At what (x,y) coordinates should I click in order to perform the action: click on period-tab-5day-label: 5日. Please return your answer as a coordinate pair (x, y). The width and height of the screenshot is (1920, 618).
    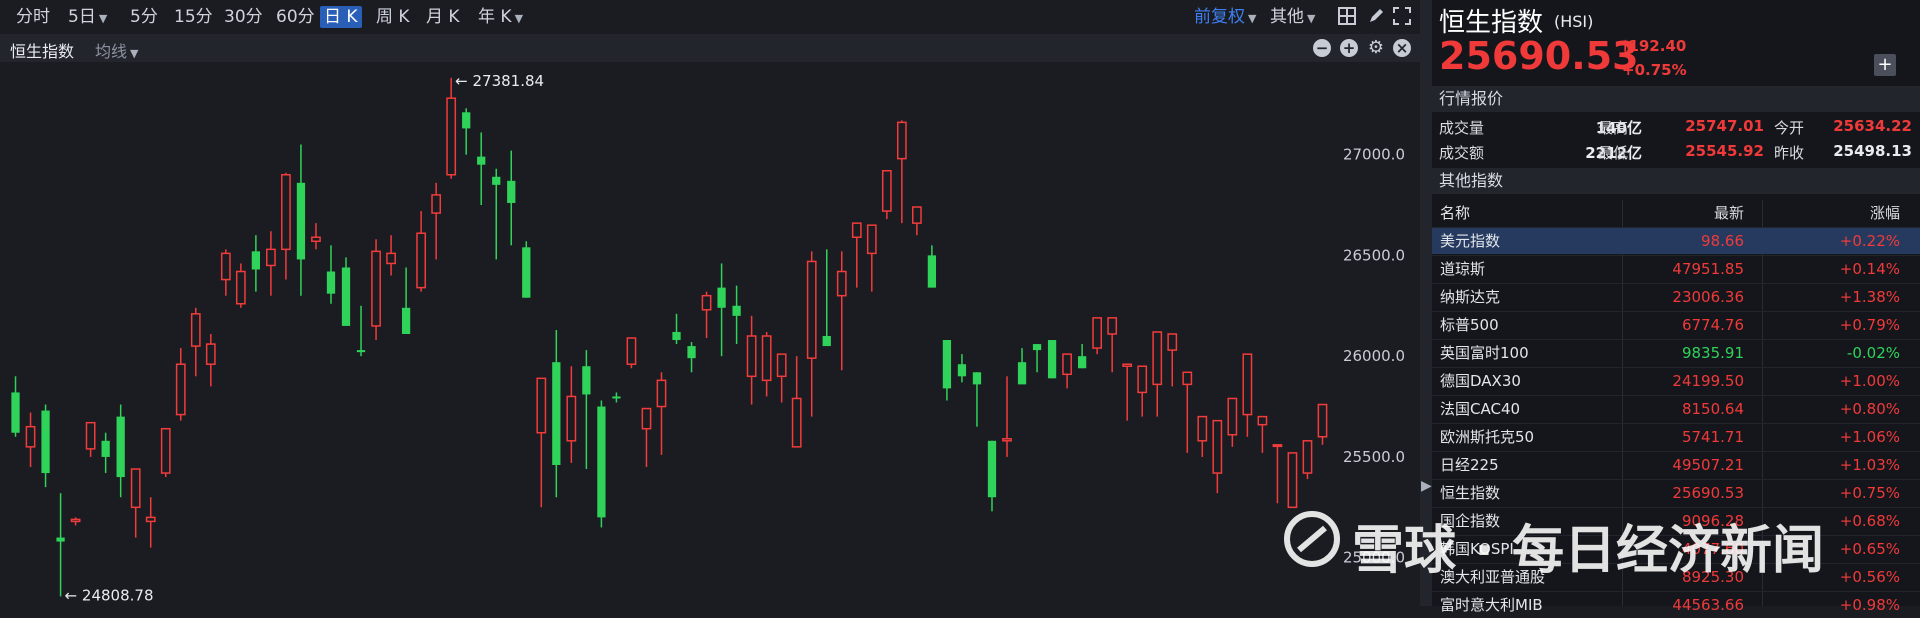
    Looking at the image, I should click on (82, 17).